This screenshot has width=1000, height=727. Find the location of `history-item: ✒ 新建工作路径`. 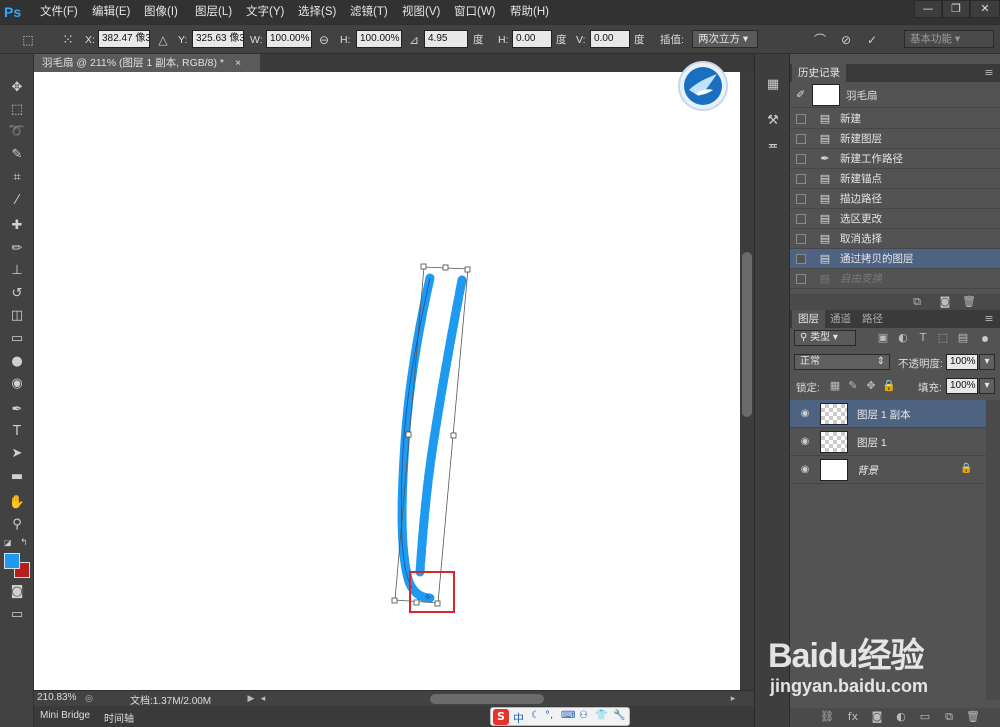

history-item: ✒ 新建工作路径 is located at coordinates (895, 159).